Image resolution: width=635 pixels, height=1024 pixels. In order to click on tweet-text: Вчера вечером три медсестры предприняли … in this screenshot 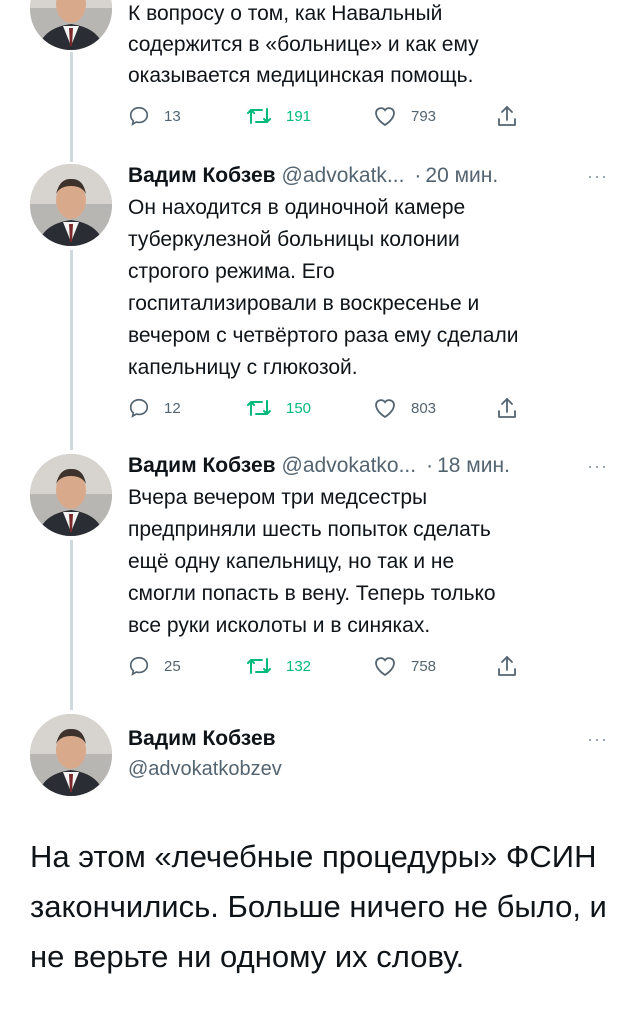, I will do `click(312, 561)`.